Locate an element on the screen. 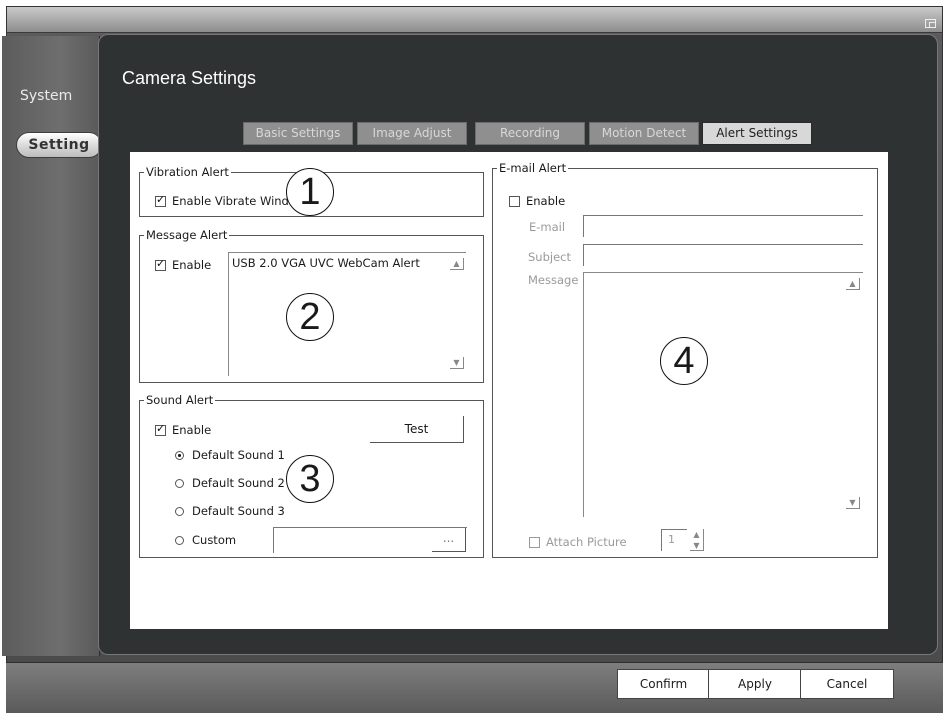 The height and width of the screenshot is (713, 943). callout-4: 4 is located at coordinates (684, 361).